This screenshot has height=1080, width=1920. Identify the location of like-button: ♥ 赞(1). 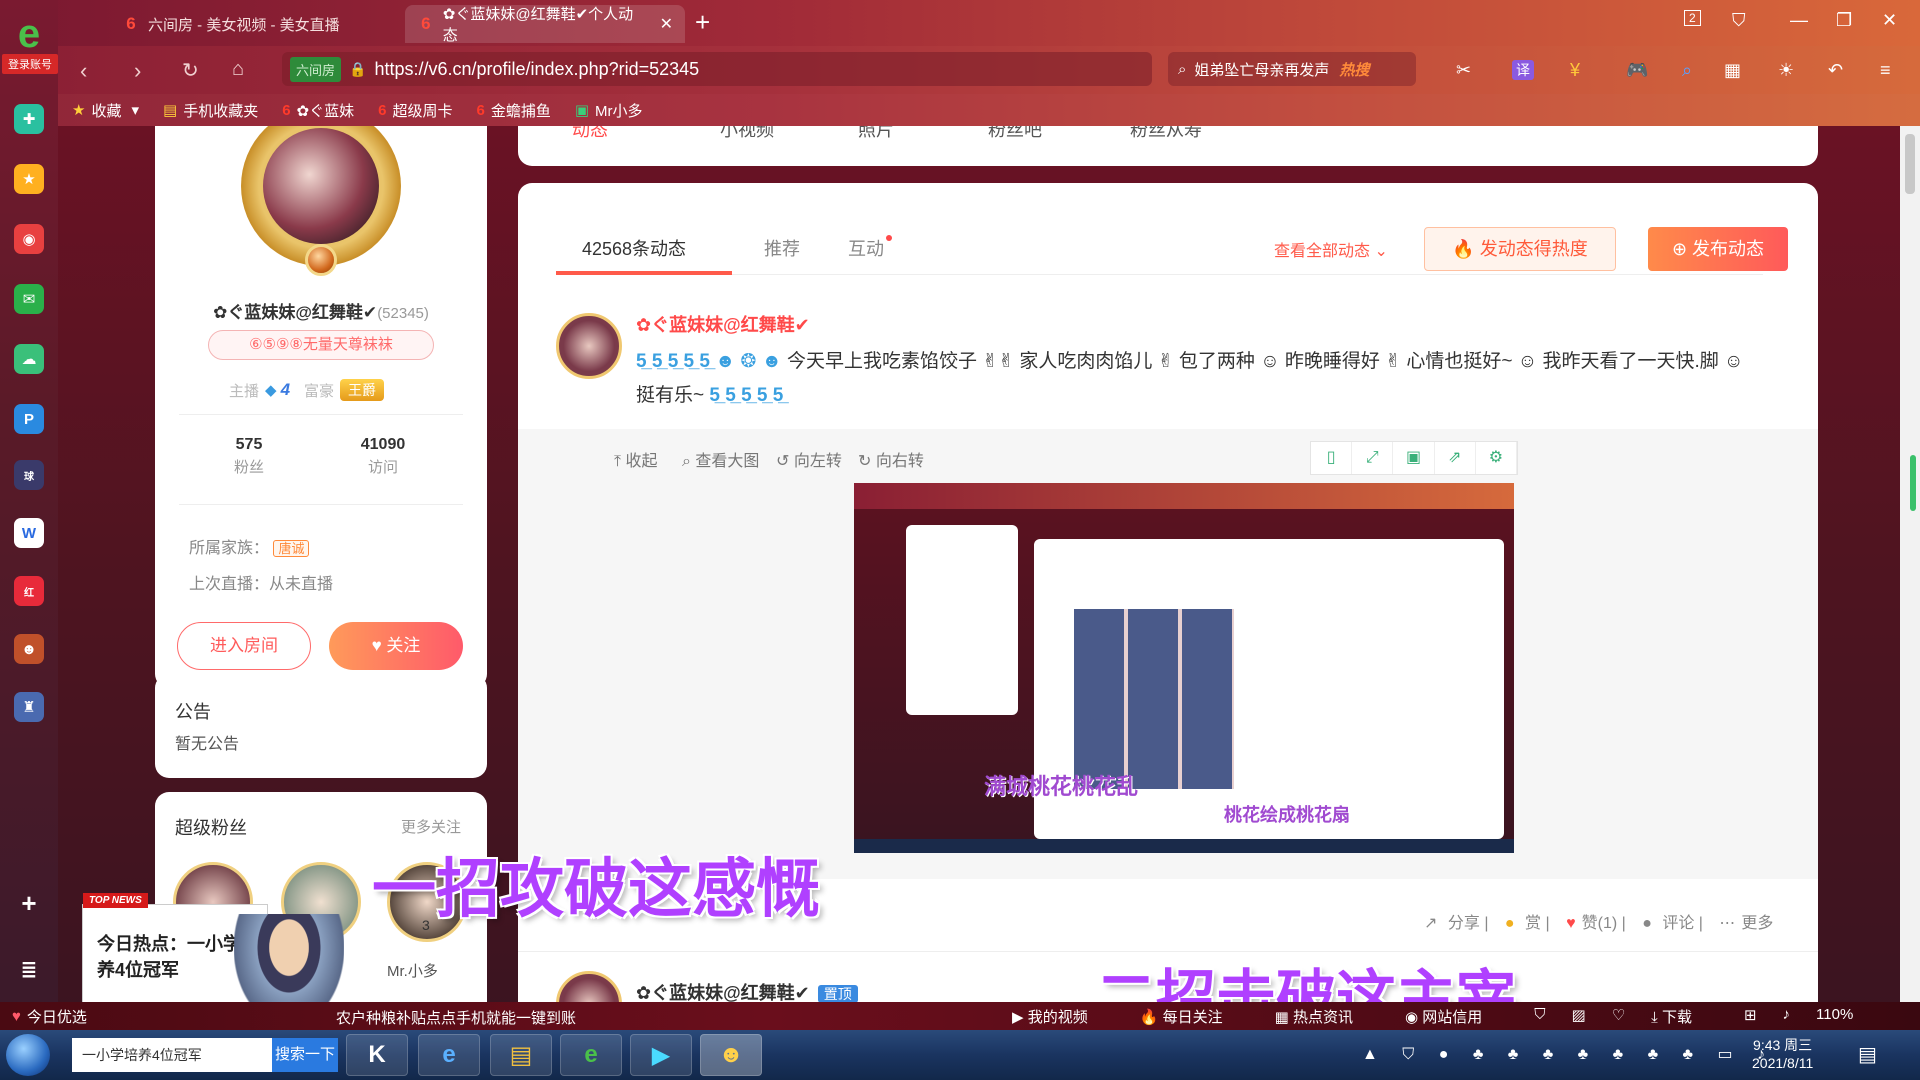
(1588, 923).